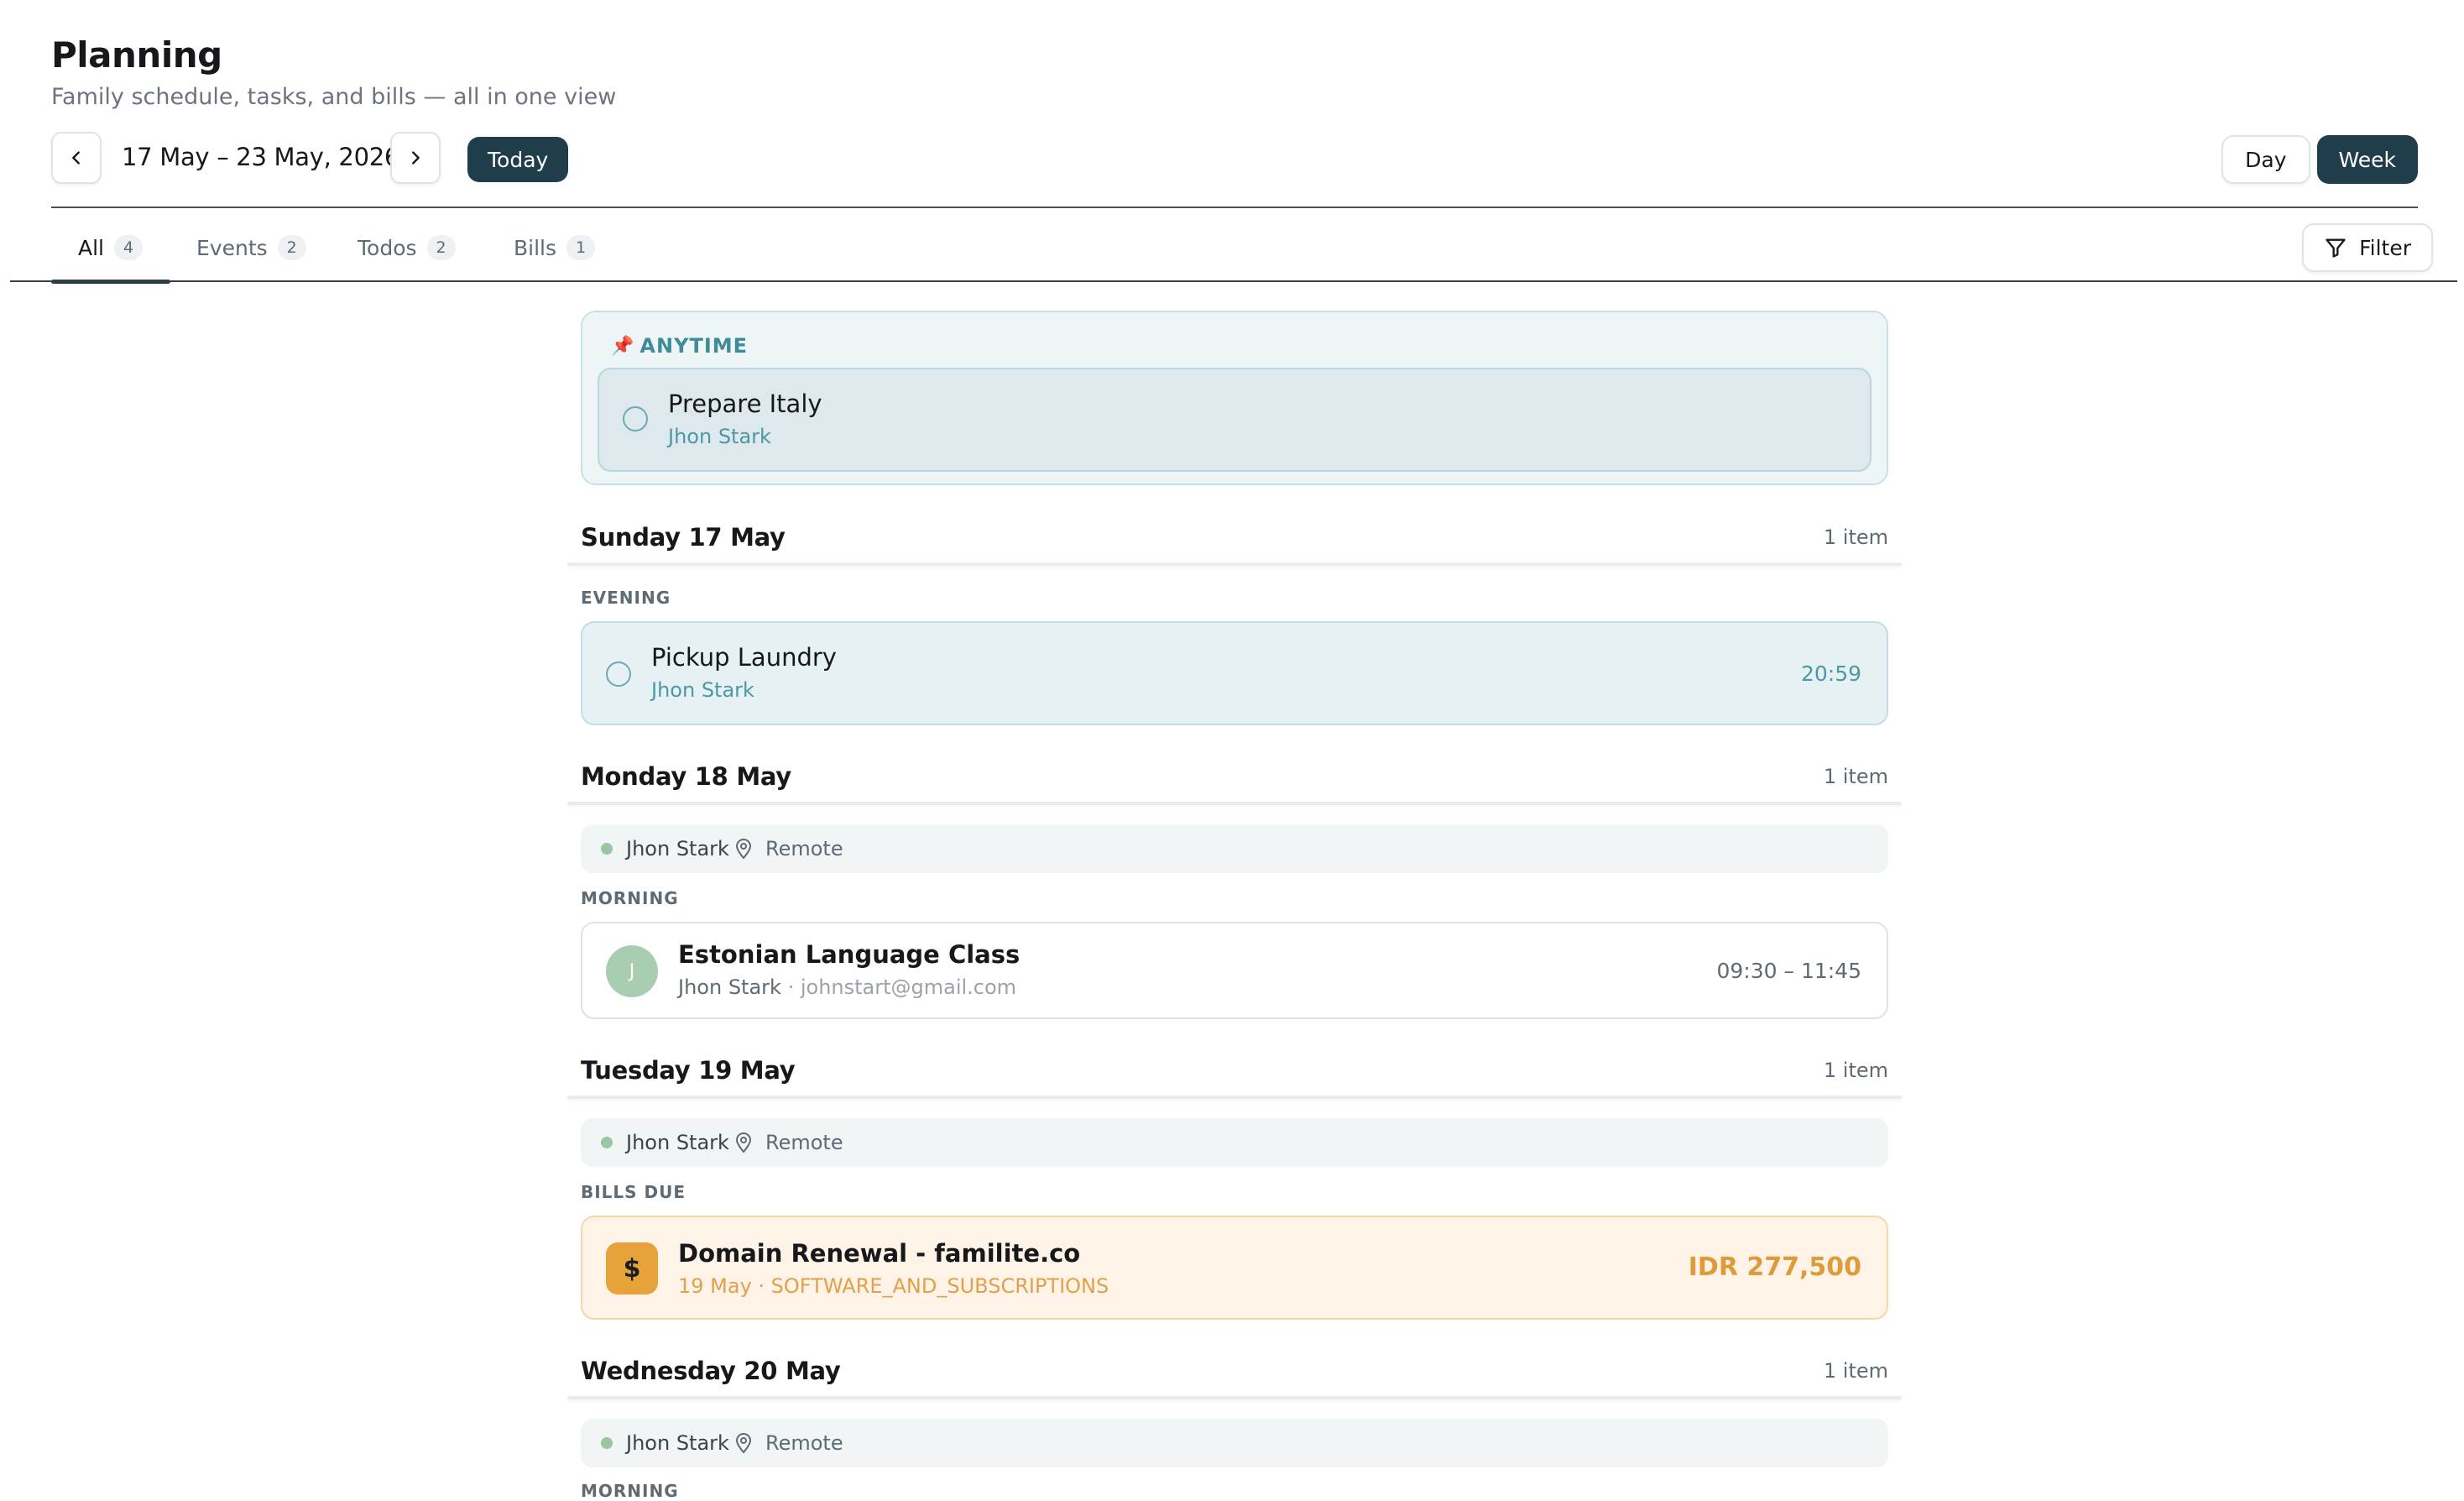 The image size is (2464, 1501). What do you see at coordinates (91, 248) in the screenshot?
I see `tab-label: All` at bounding box center [91, 248].